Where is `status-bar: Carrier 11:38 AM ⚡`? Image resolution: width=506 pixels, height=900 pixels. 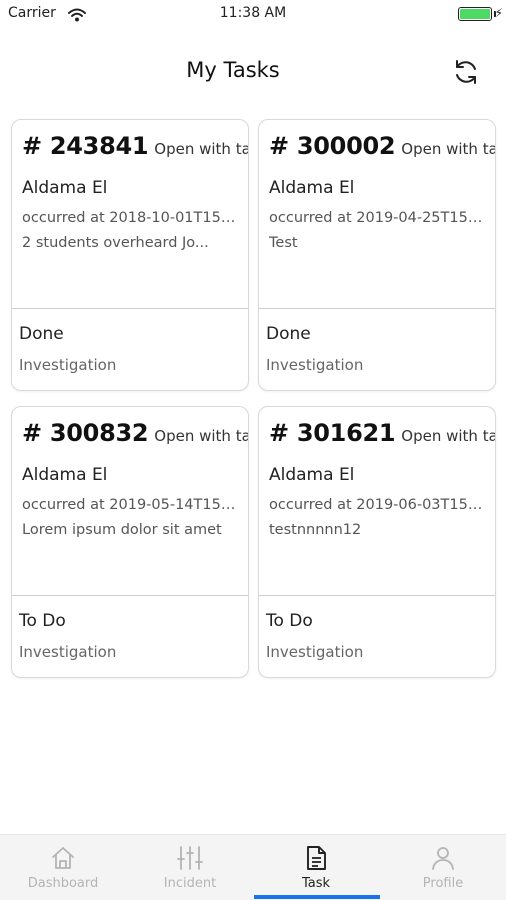 status-bar: Carrier 11:38 AM ⚡ is located at coordinates (253, 15).